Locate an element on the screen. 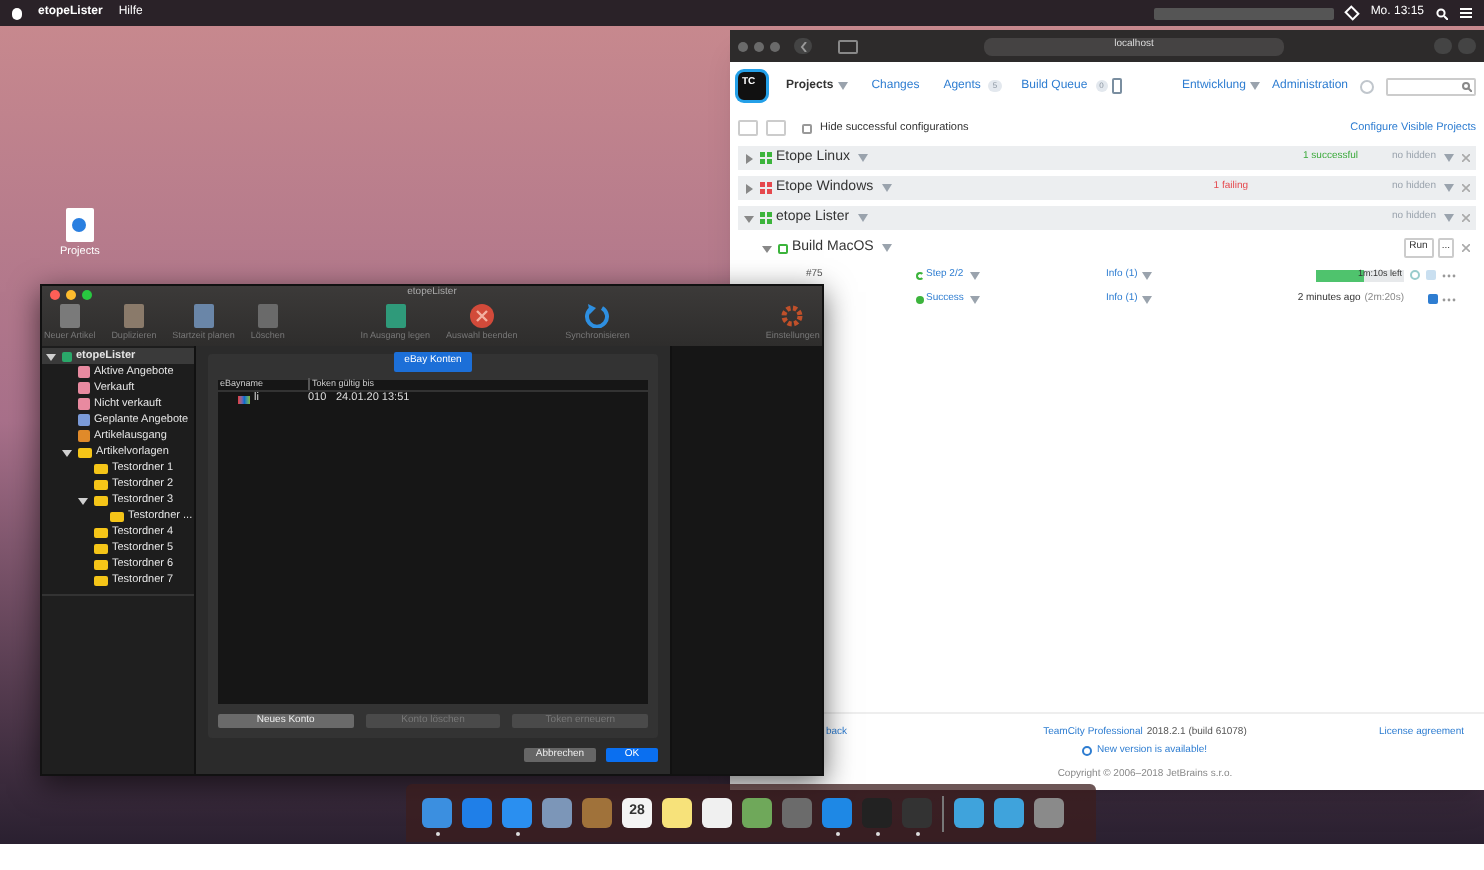  minimize-button is located at coordinates (71, 295).